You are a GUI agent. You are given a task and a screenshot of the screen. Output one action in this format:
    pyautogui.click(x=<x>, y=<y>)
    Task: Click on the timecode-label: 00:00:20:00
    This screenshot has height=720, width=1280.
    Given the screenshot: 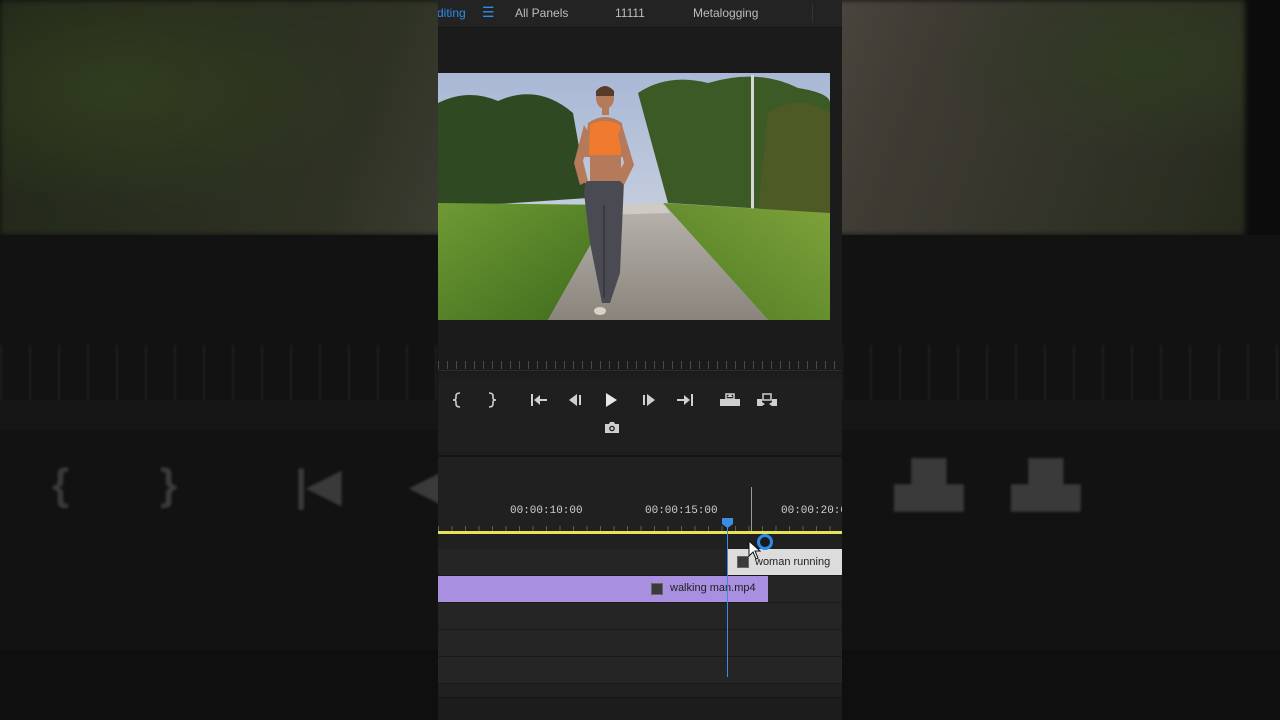 What is the action you would take?
    pyautogui.click(x=811, y=511)
    